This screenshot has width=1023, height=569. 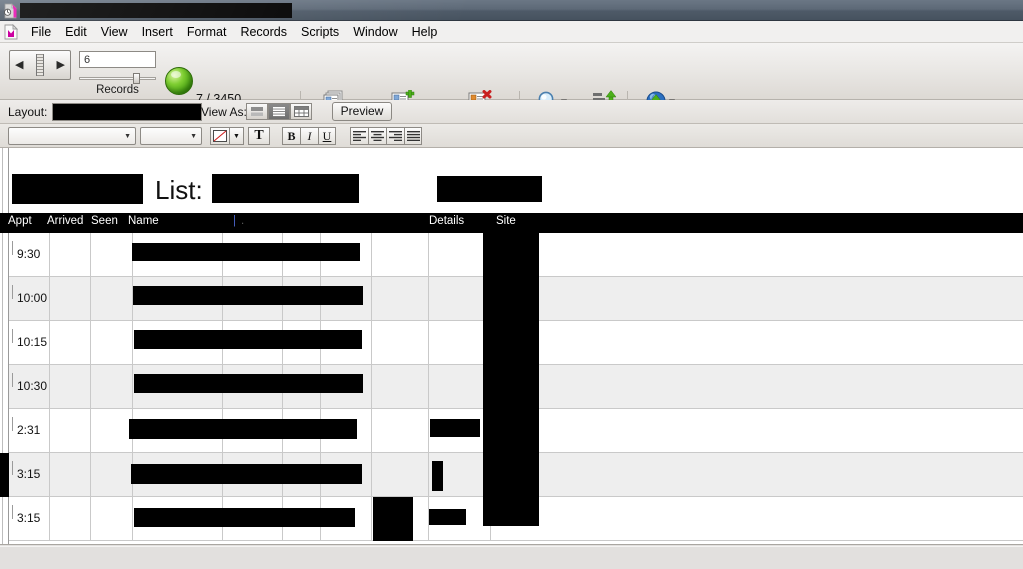 What do you see at coordinates (41, 32) in the screenshot?
I see `menu-file: File` at bounding box center [41, 32].